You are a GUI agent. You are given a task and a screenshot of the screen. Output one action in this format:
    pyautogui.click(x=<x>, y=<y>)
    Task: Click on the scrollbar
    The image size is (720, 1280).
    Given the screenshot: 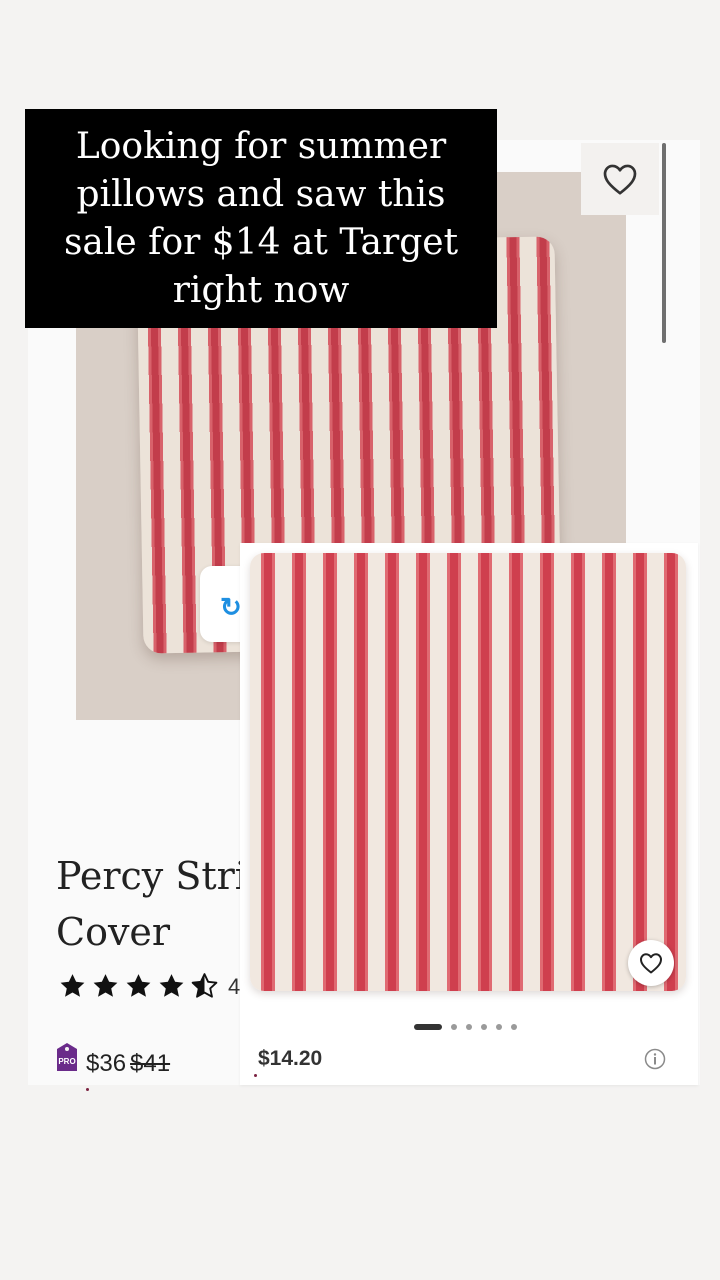 What is the action you would take?
    pyautogui.click(x=664, y=243)
    